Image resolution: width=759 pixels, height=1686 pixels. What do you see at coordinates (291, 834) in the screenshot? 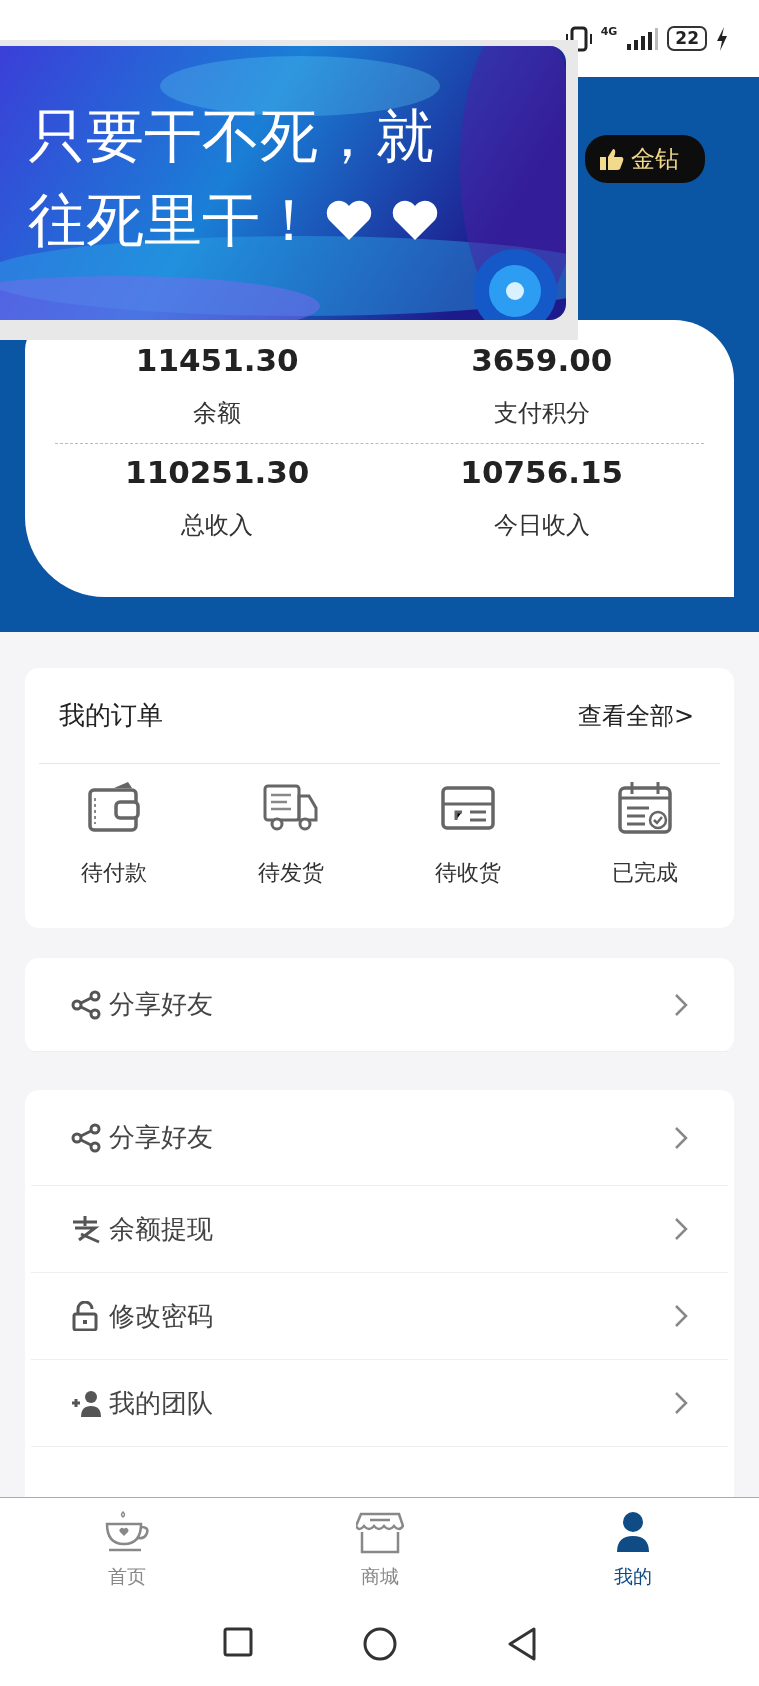
I see `order-status-item: 待发货` at bounding box center [291, 834].